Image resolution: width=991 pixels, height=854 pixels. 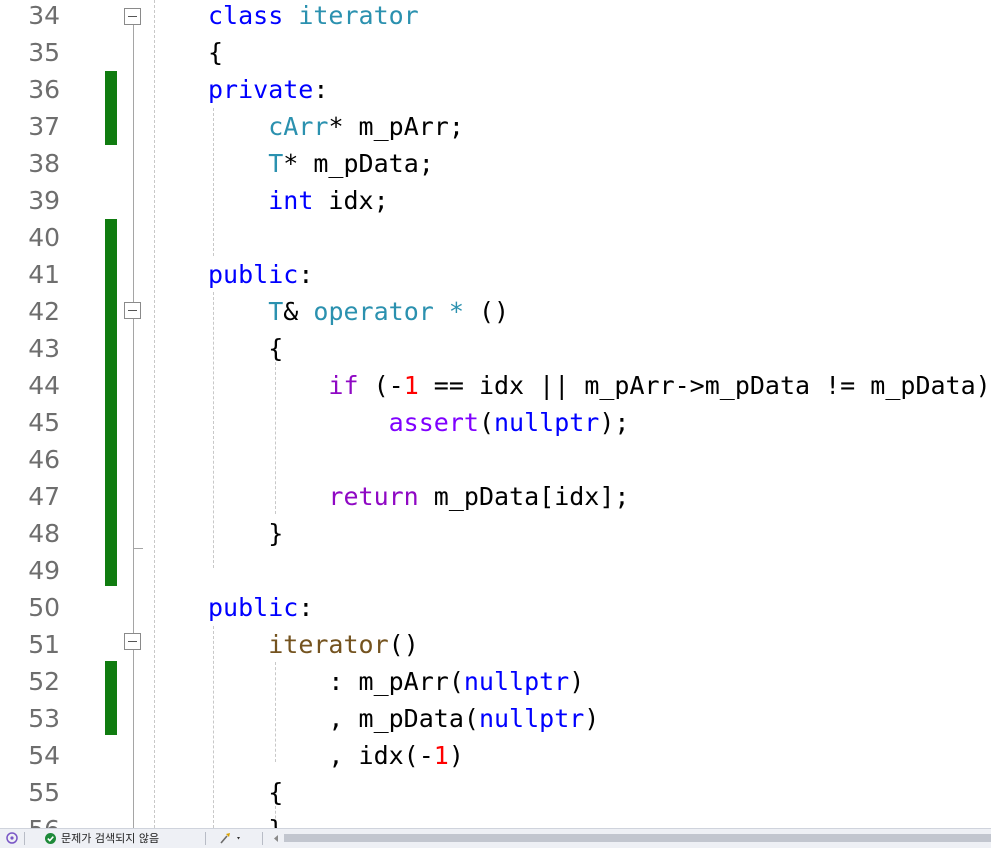 I want to click on code-text: T& operator * (), so click(x=358, y=311).